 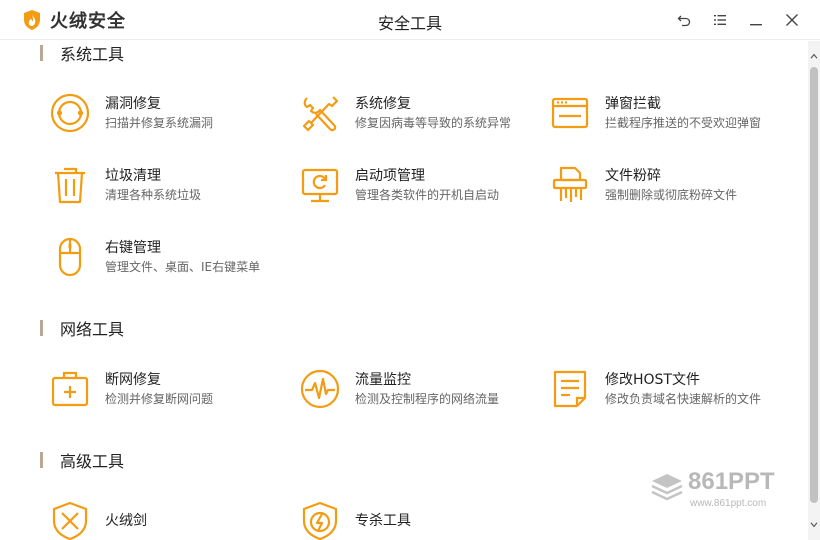 What do you see at coordinates (320, 113) in the screenshot?
I see `wrench-screwdriver-icon` at bounding box center [320, 113].